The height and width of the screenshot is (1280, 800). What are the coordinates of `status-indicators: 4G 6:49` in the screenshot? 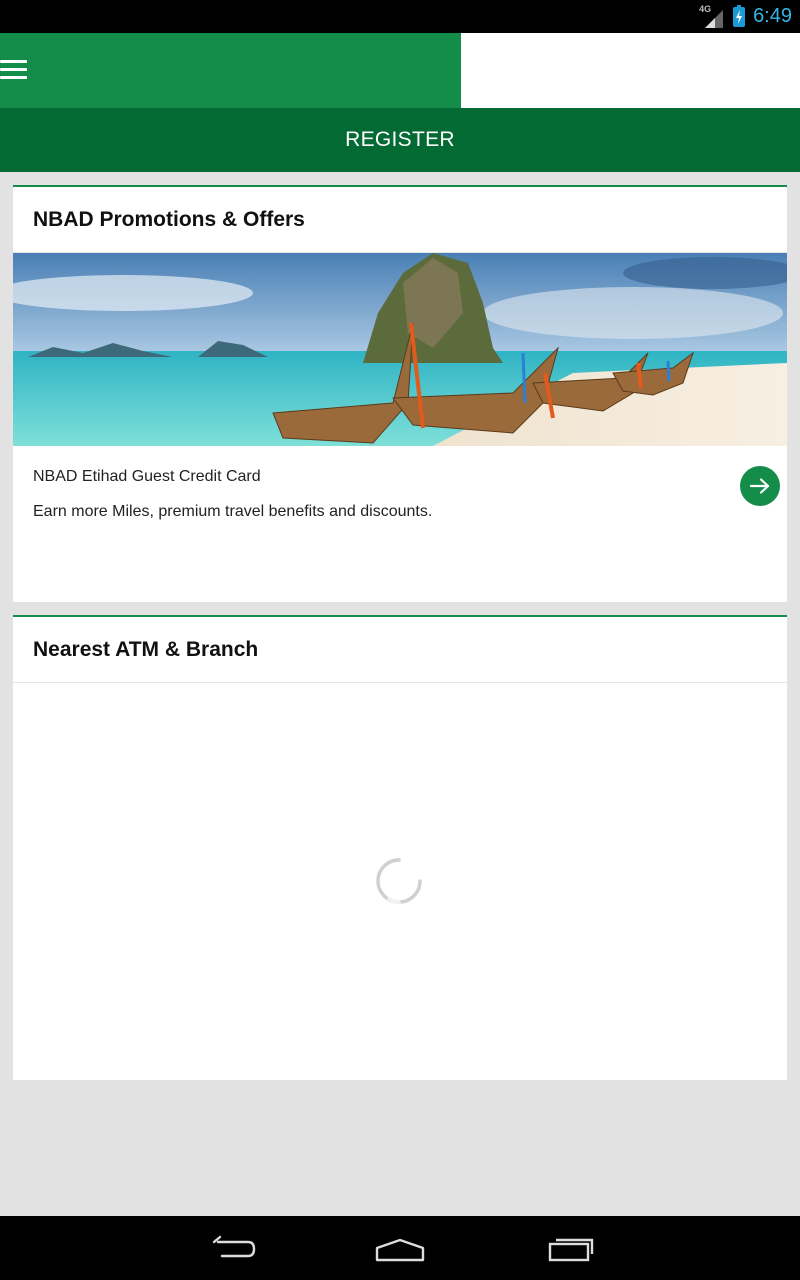 It's located at (745, 16).